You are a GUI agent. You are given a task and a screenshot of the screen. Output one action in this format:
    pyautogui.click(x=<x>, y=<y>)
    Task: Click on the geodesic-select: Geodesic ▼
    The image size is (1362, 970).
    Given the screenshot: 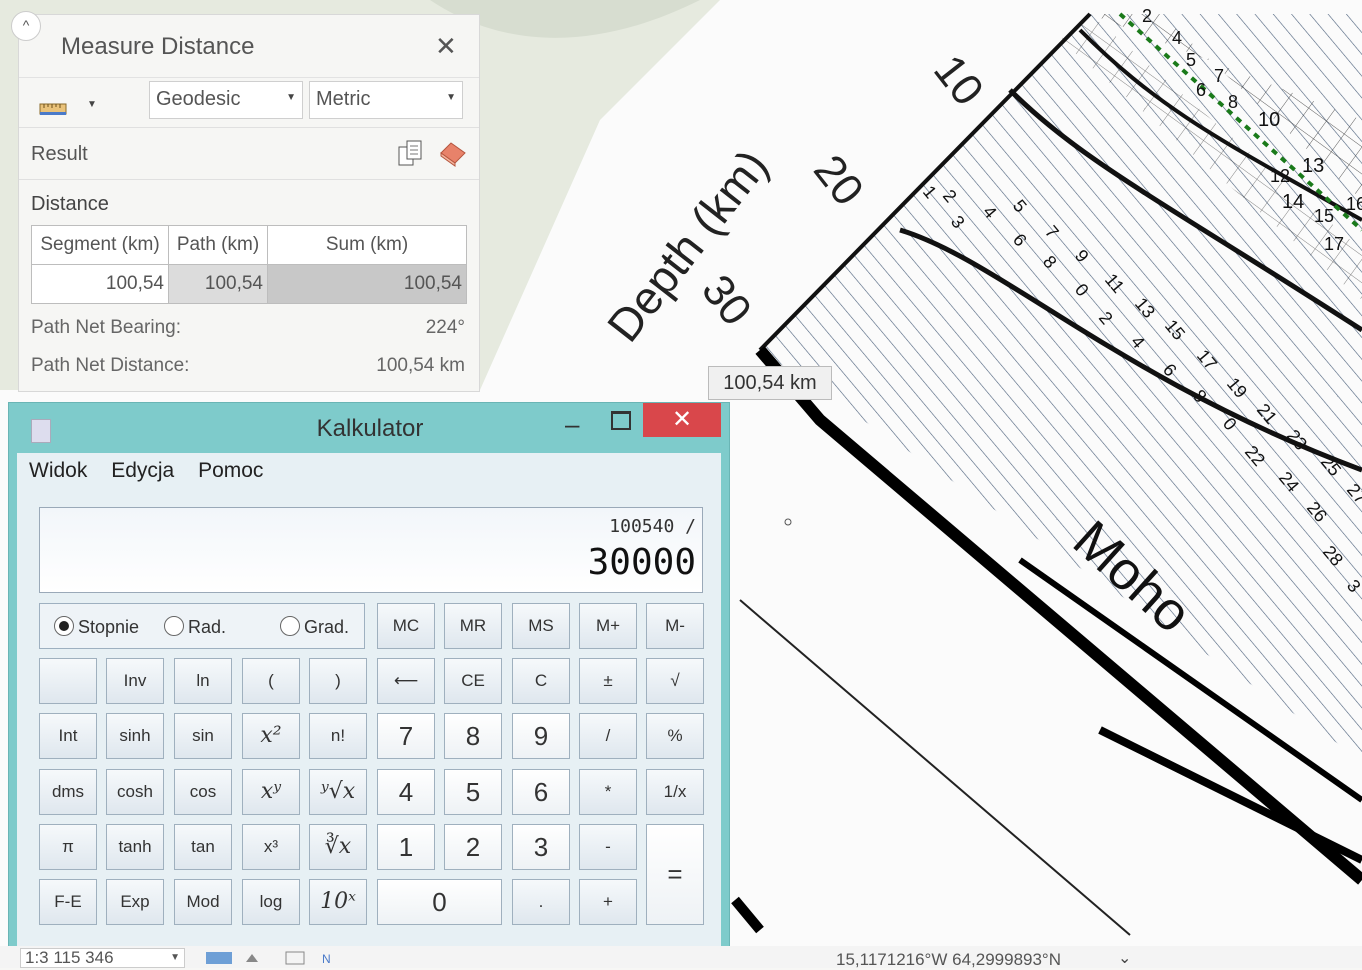 What is the action you would take?
    pyautogui.click(x=226, y=100)
    